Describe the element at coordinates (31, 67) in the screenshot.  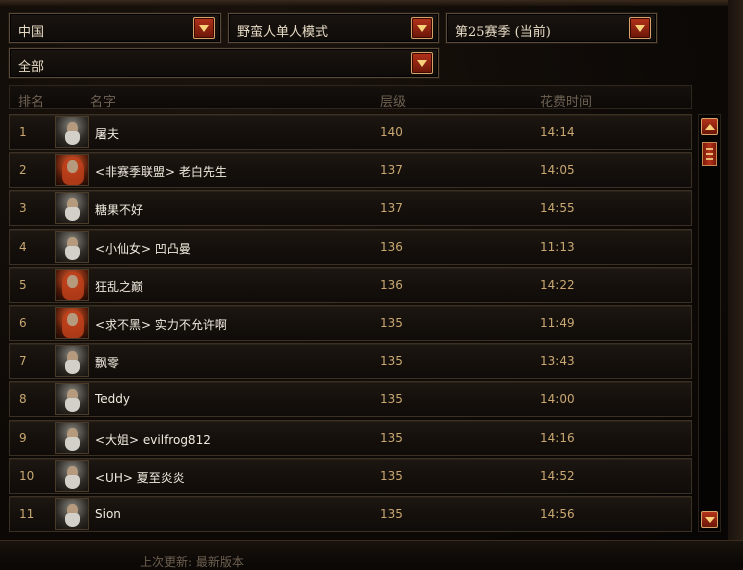
I see `category-dropdown-value: 全部` at that location.